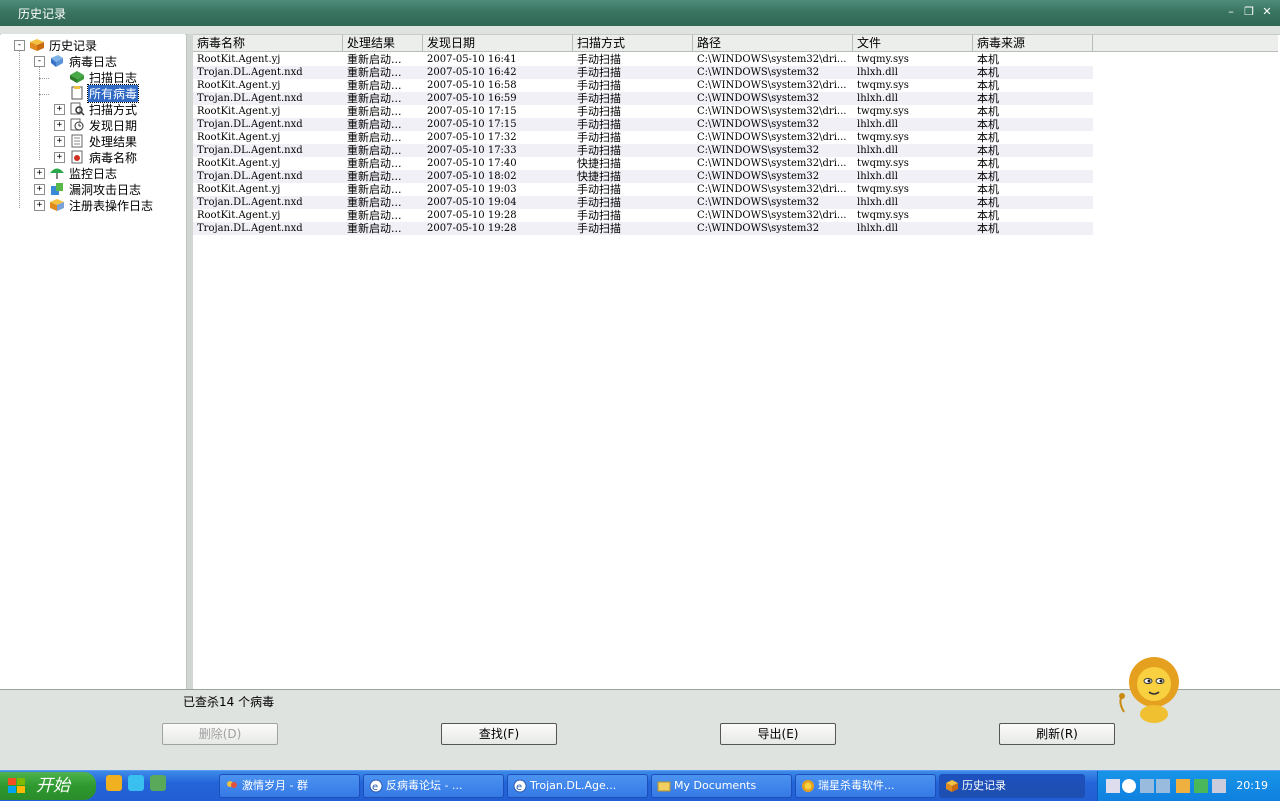 The height and width of the screenshot is (801, 1280). What do you see at coordinates (1149, 688) in the screenshot?
I see `lion-mascot-icon` at bounding box center [1149, 688].